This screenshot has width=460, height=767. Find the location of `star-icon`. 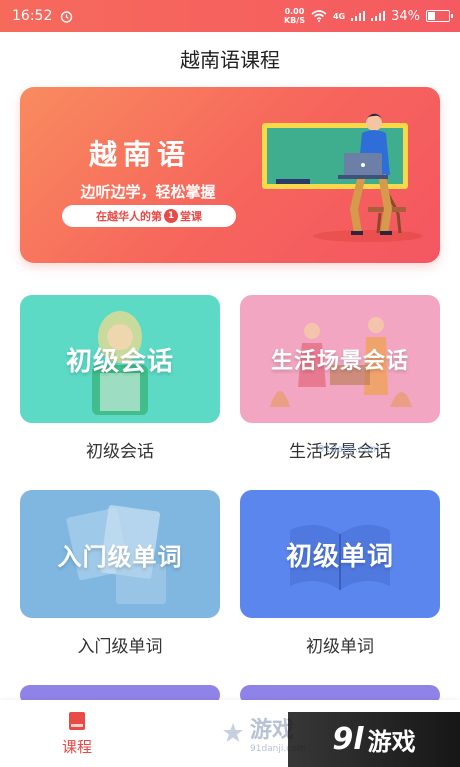

star-icon is located at coordinates (233, 732).